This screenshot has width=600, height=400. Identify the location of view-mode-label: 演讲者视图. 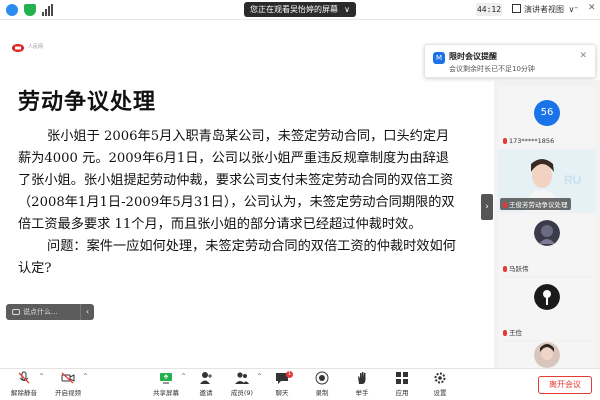
(544, 9).